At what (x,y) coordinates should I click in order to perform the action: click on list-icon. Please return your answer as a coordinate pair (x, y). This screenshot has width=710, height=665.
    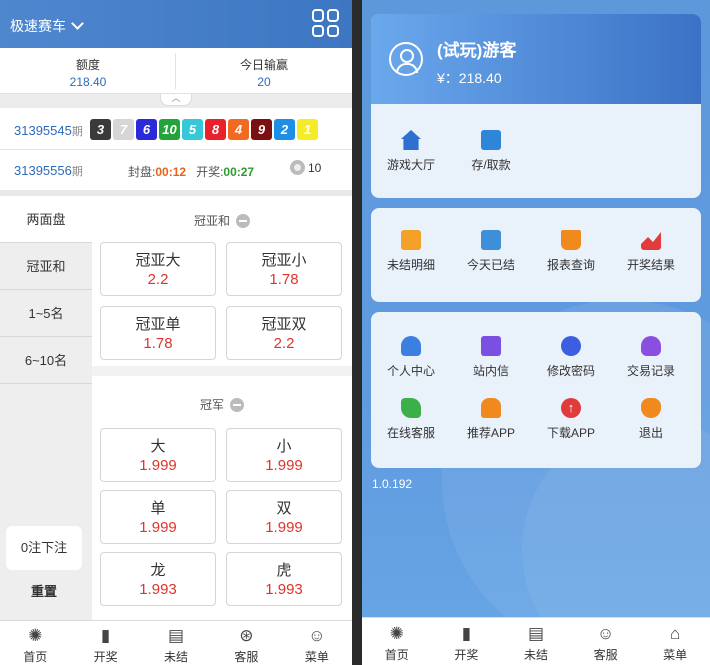
    Looking at the image, I should click on (411, 240).